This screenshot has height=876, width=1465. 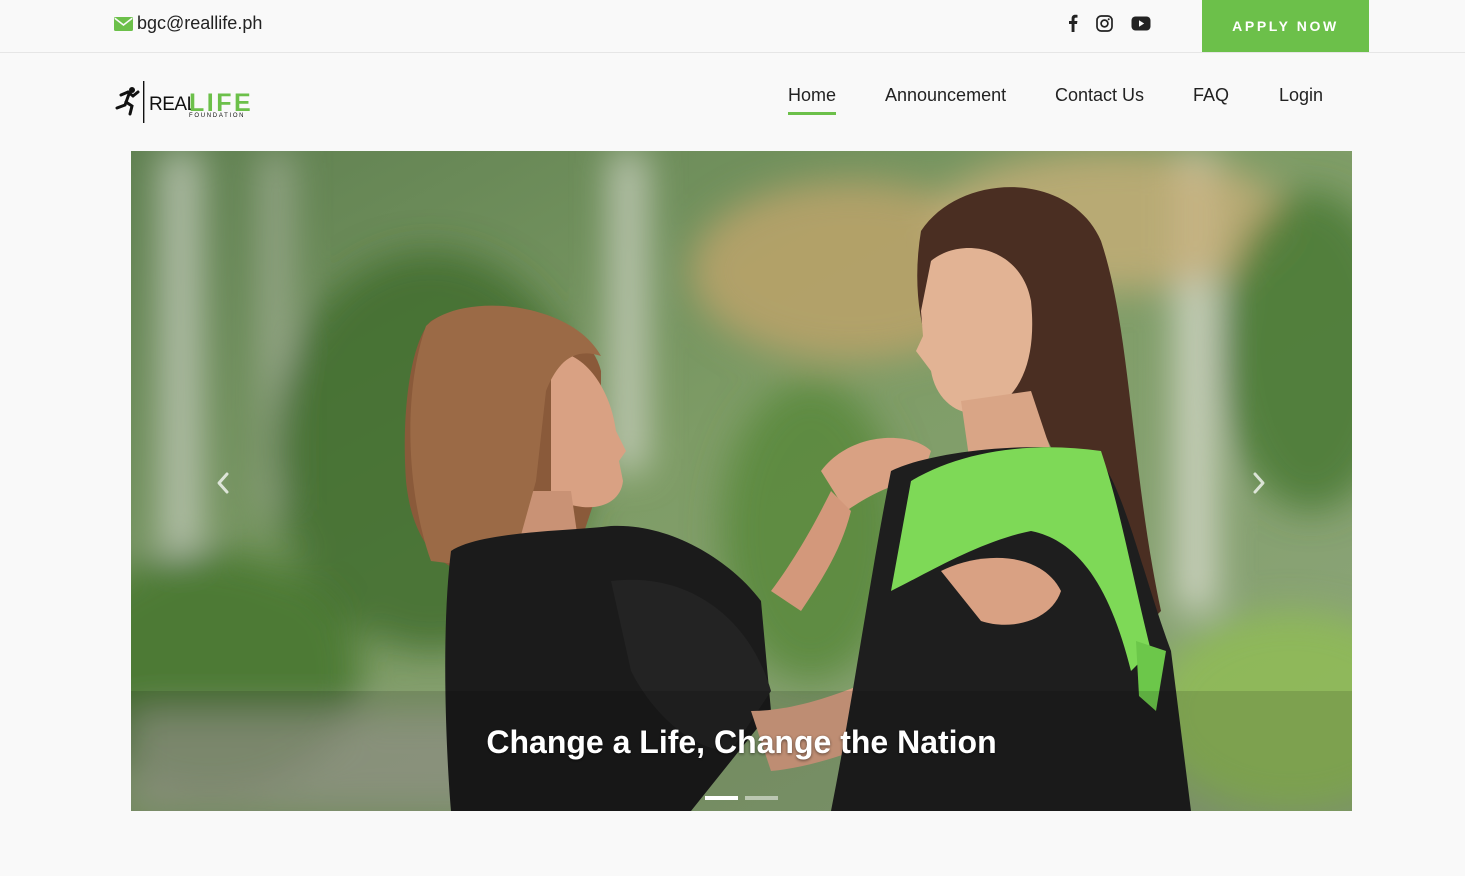 I want to click on carousel-prev-button, so click(x=223, y=483).